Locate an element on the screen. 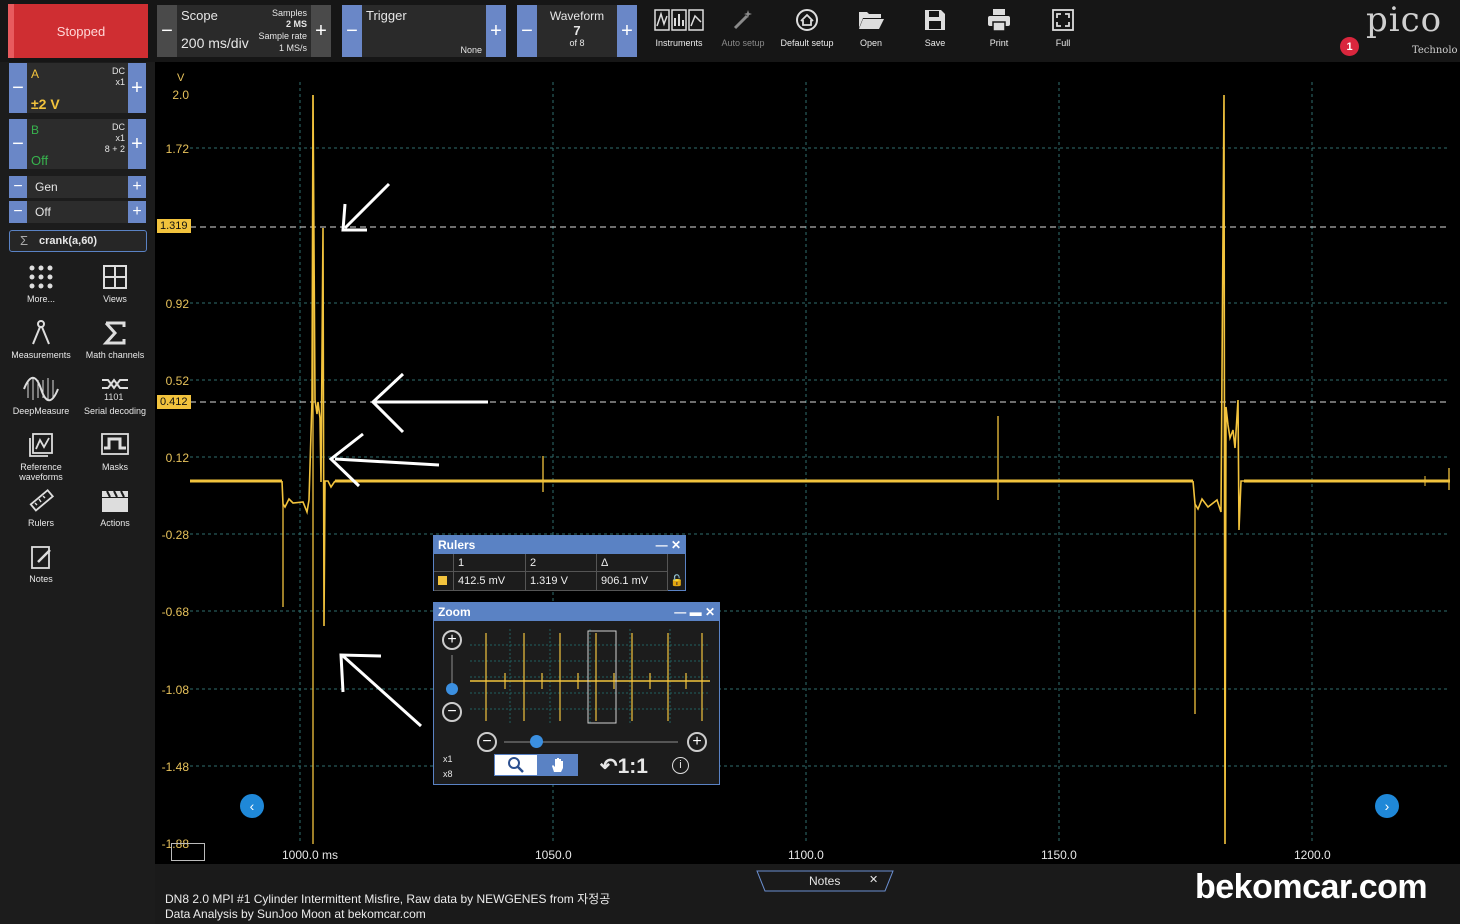 The width and height of the screenshot is (1460, 924). notes-button: Notes is located at coordinates (41, 564).